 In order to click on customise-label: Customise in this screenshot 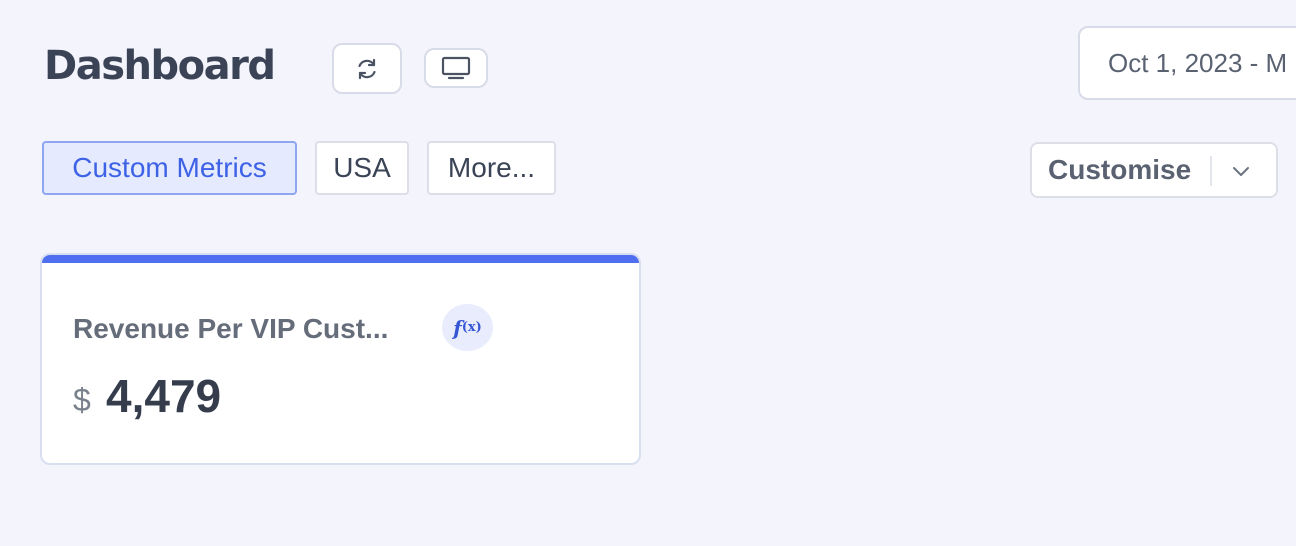, I will do `click(1120, 169)`.